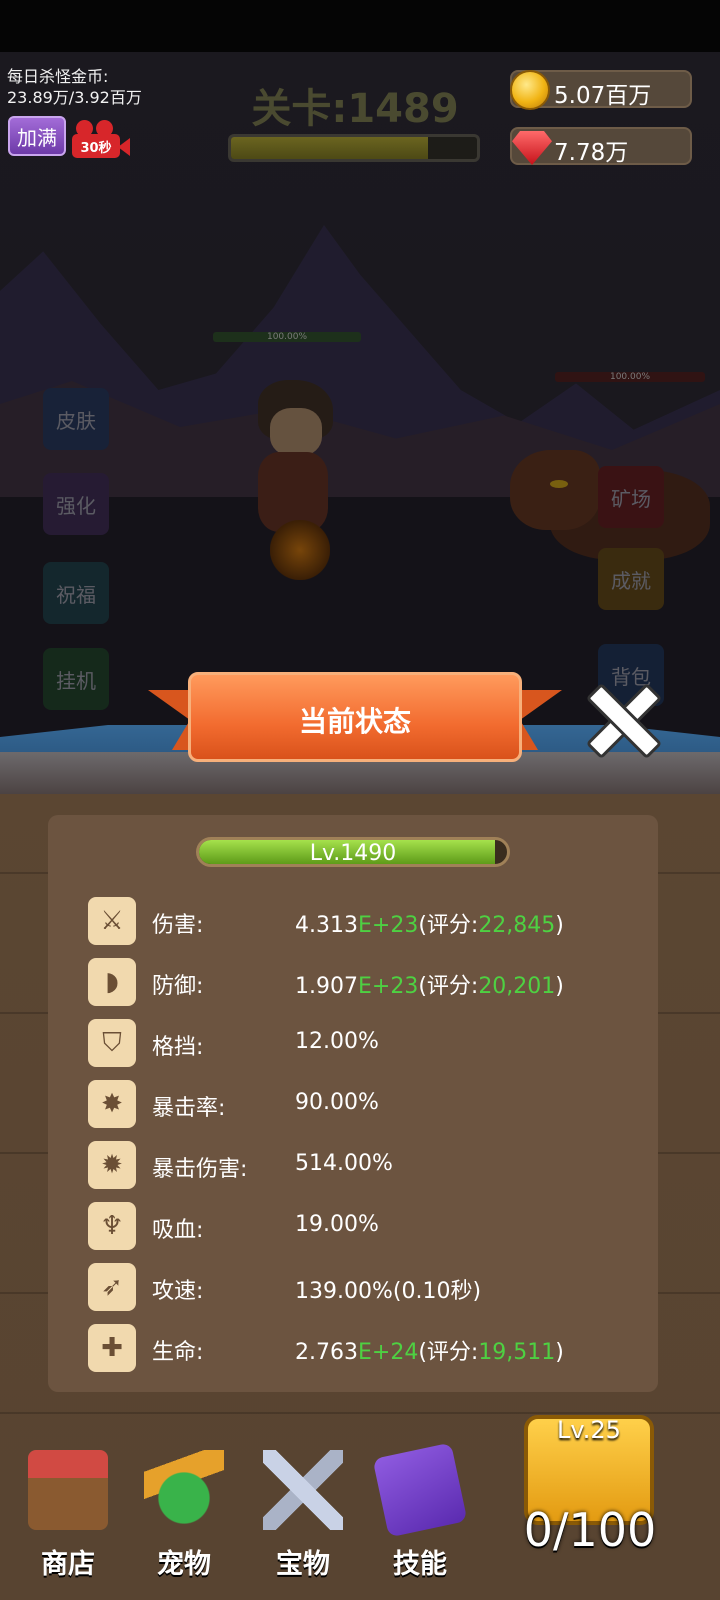 This screenshot has height=1600, width=720. I want to click on stat-exp: E+24, so click(388, 1352).